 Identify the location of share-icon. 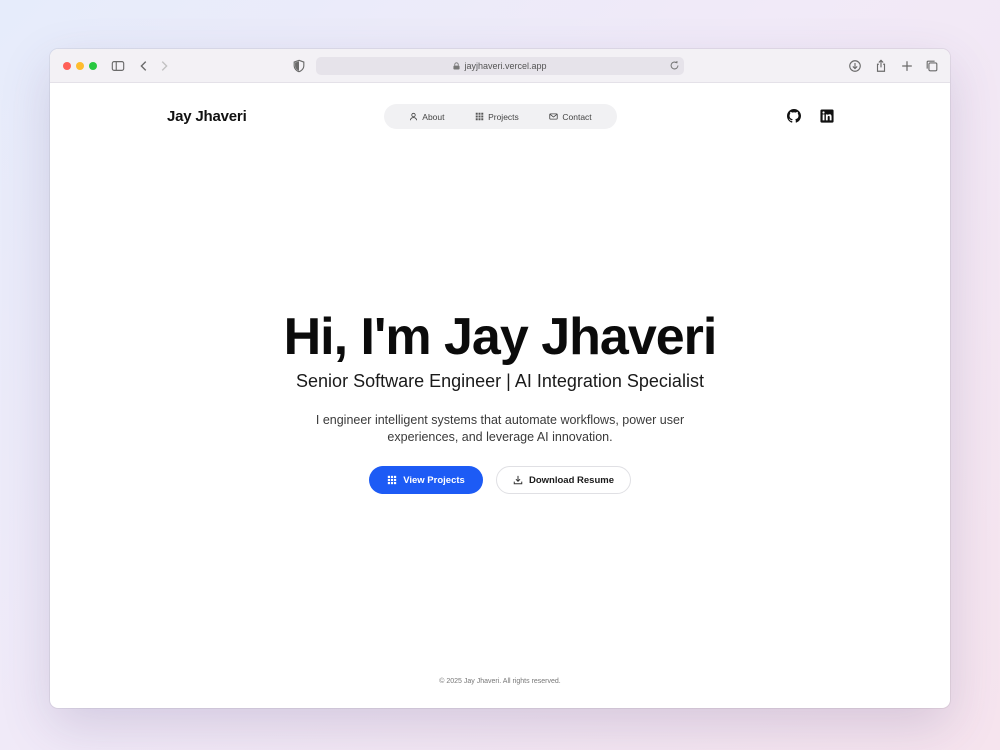
(881, 66).